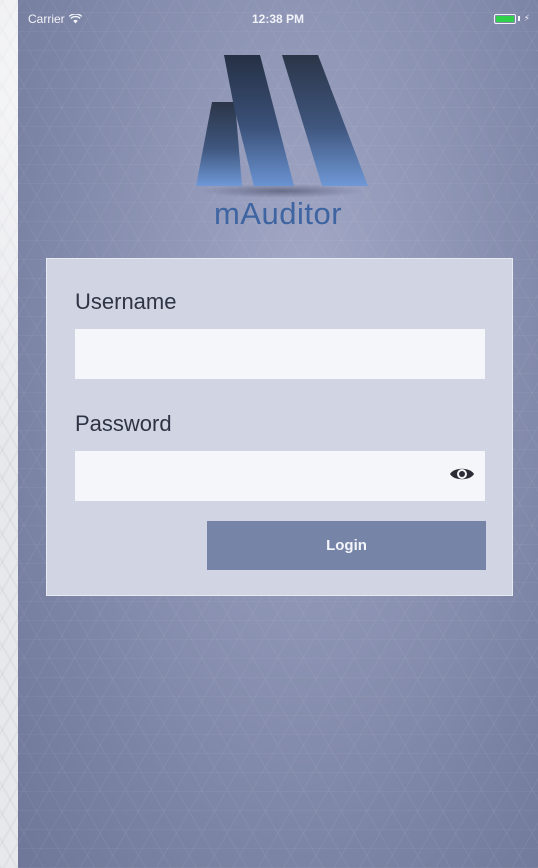 Image resolution: width=538 pixels, height=868 pixels. What do you see at coordinates (346, 545) in the screenshot?
I see `login-button: Login` at bounding box center [346, 545].